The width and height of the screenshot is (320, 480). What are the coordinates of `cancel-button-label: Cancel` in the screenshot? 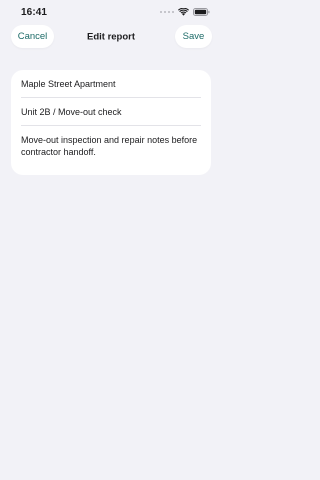 It's located at (32, 36).